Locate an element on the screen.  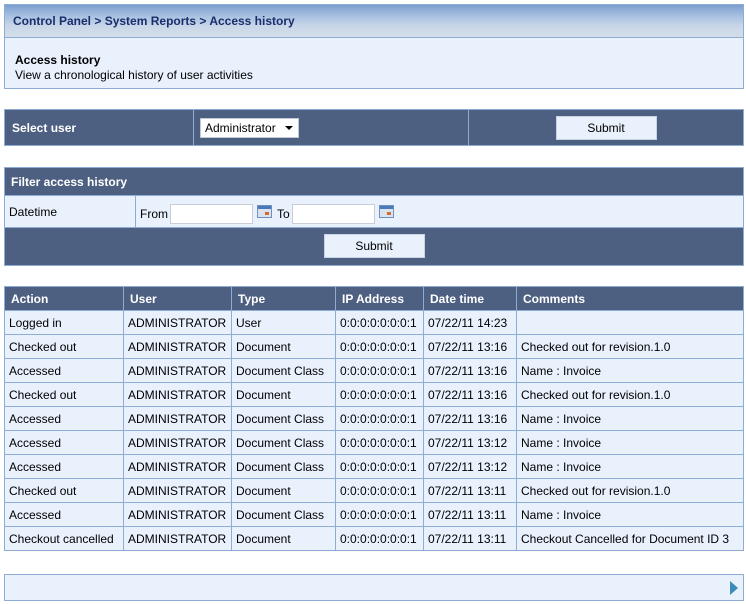
filter-submit-button: Submit is located at coordinates (374, 245).